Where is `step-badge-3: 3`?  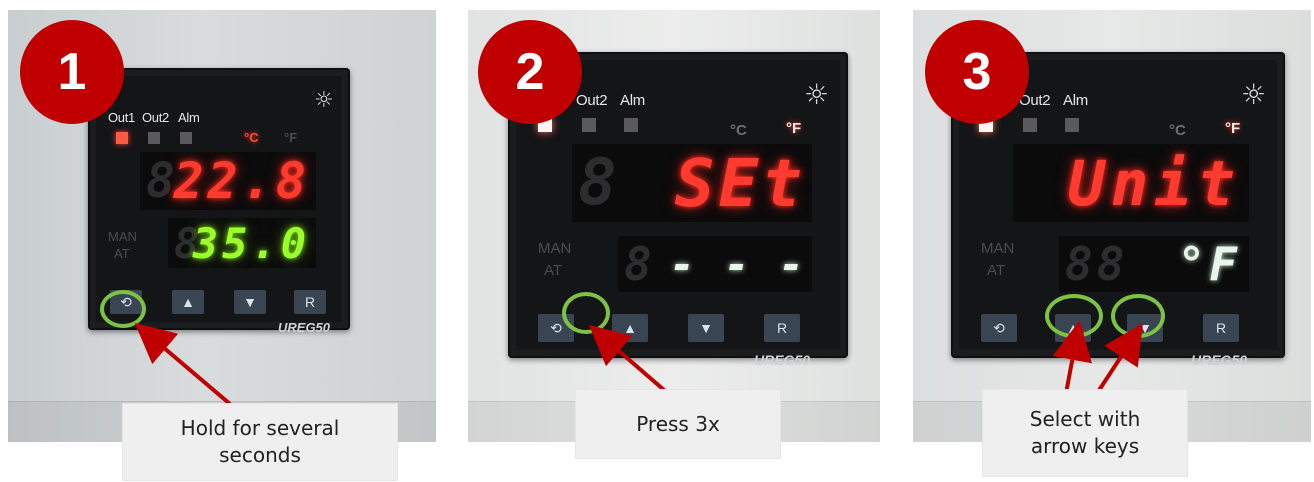 step-badge-3: 3 is located at coordinates (977, 72).